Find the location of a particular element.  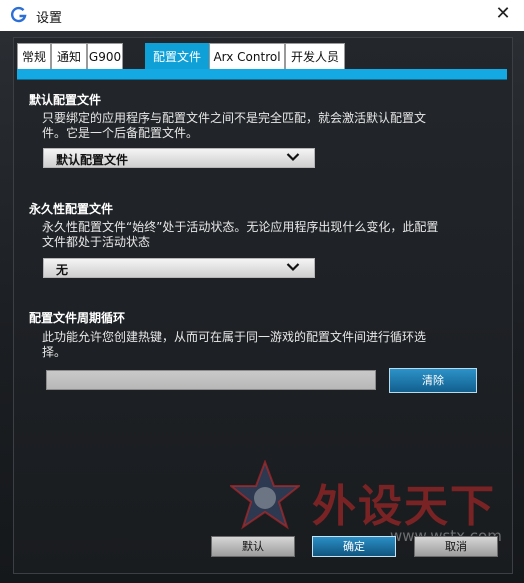

tab-notifications: 通知 is located at coordinates (69, 56).